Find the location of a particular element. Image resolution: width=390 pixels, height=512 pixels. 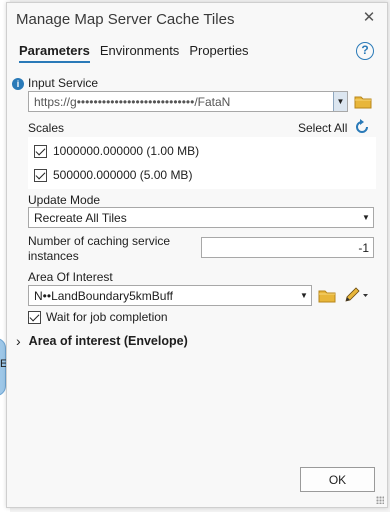

title-bar: Manage Map Server Cache Tiles is located at coordinates (197, 19).